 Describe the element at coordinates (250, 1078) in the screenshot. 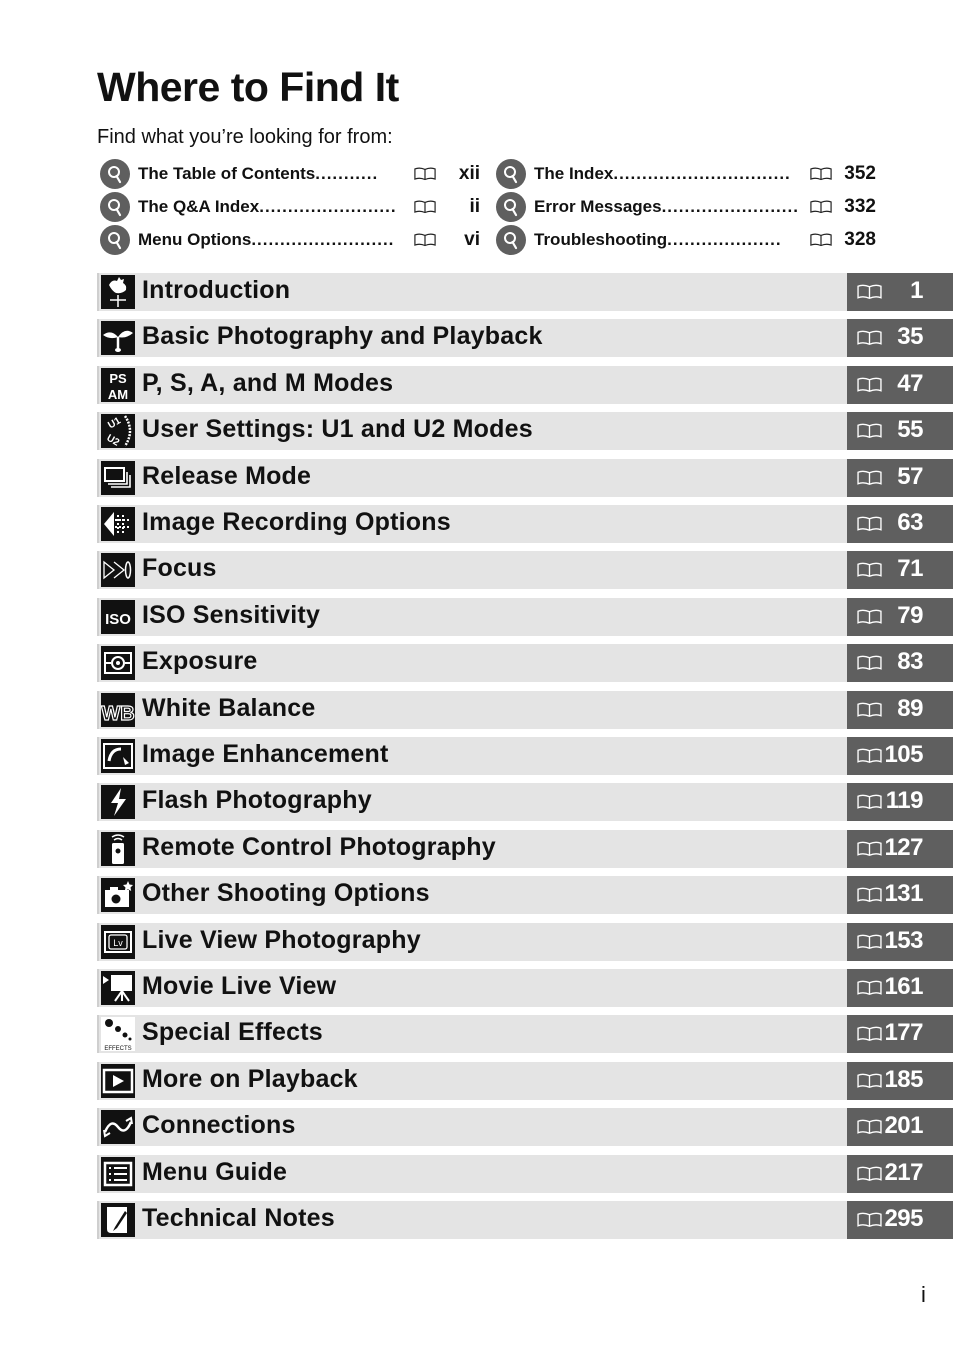

I see `chapter-title: More on Playback` at that location.